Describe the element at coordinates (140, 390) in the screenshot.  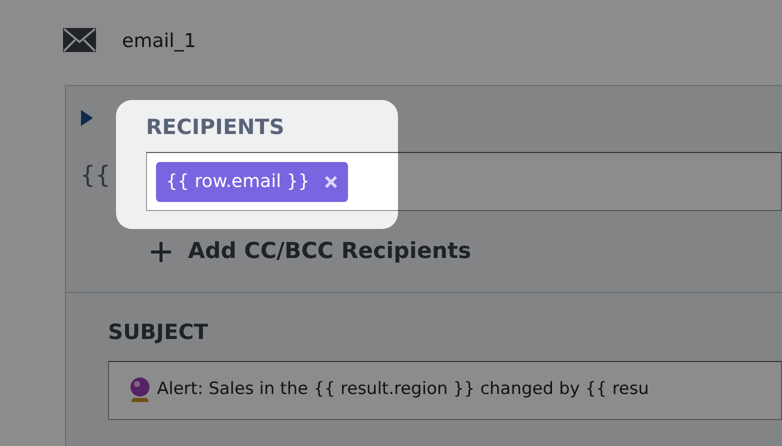
I see `crystal-ball-icon` at that location.